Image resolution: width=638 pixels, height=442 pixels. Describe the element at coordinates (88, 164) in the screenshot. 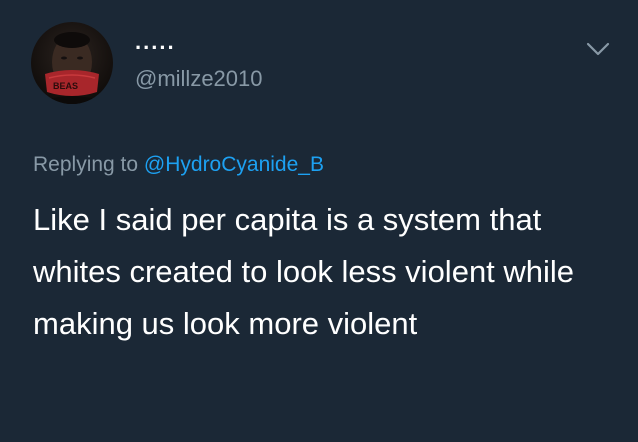

I see `replying-to-label: Replying to` at that location.